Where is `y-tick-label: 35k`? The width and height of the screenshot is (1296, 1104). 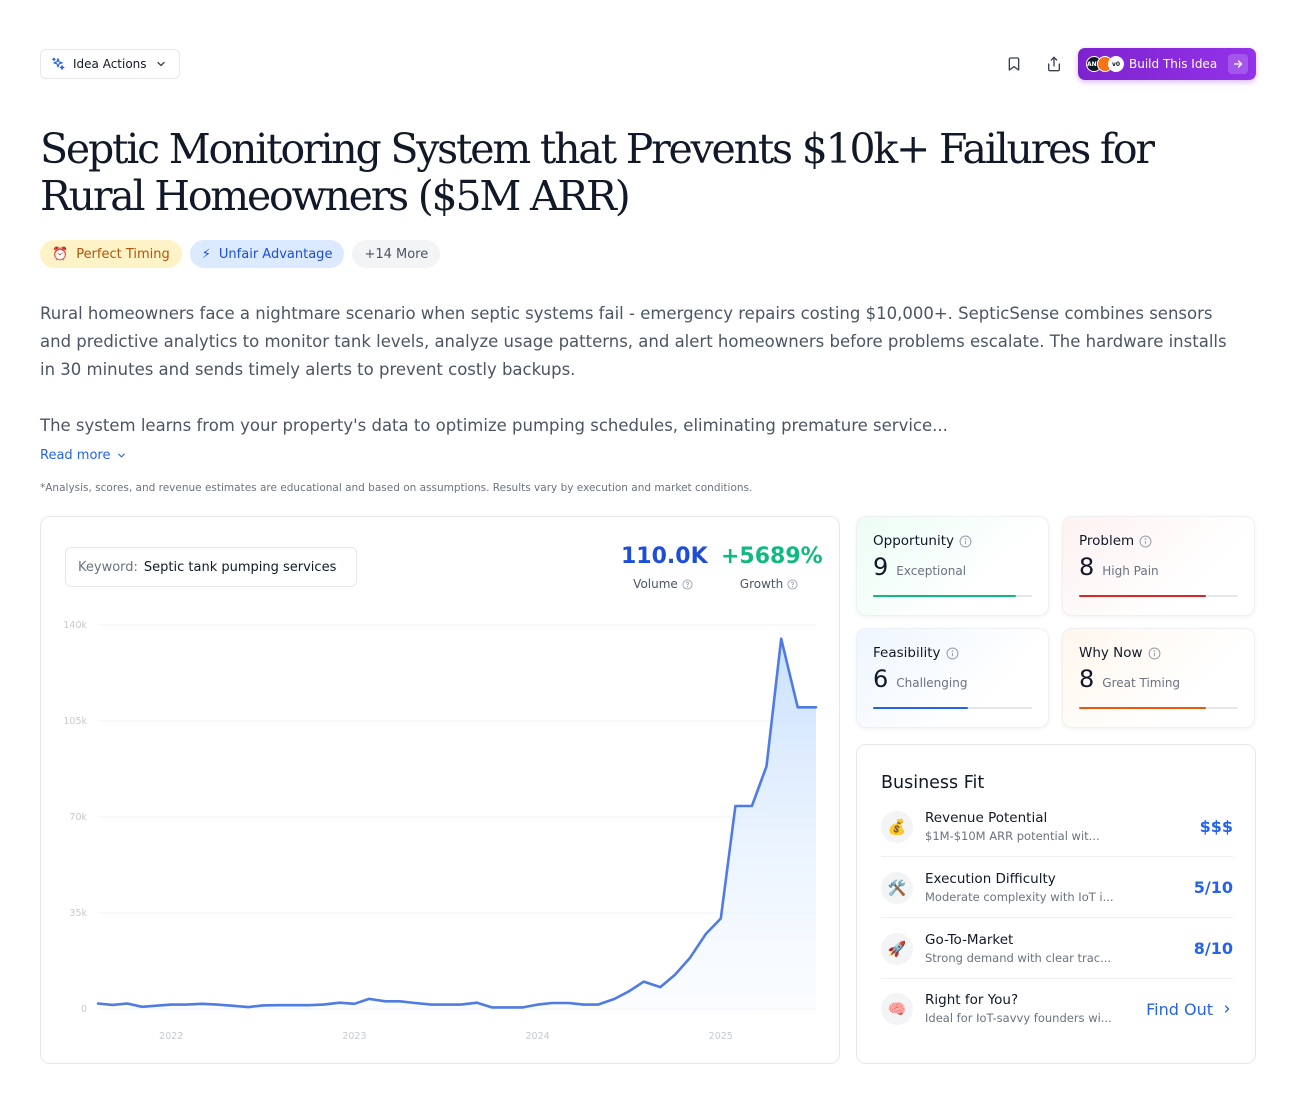 y-tick-label: 35k is located at coordinates (78, 913).